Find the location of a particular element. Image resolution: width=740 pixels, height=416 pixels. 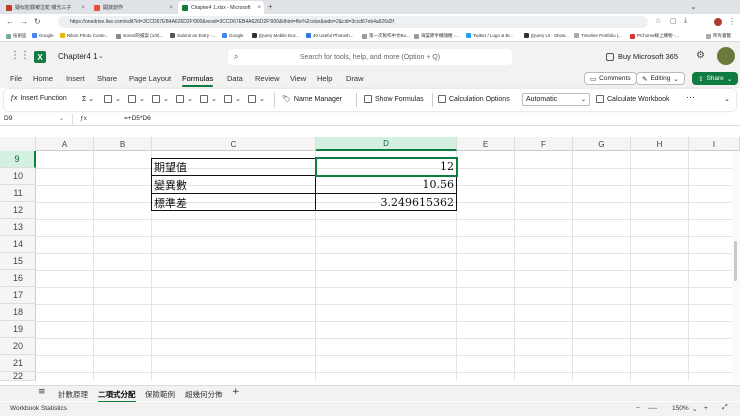

downloads-icon: ⤓ is located at coordinates (685, 21).